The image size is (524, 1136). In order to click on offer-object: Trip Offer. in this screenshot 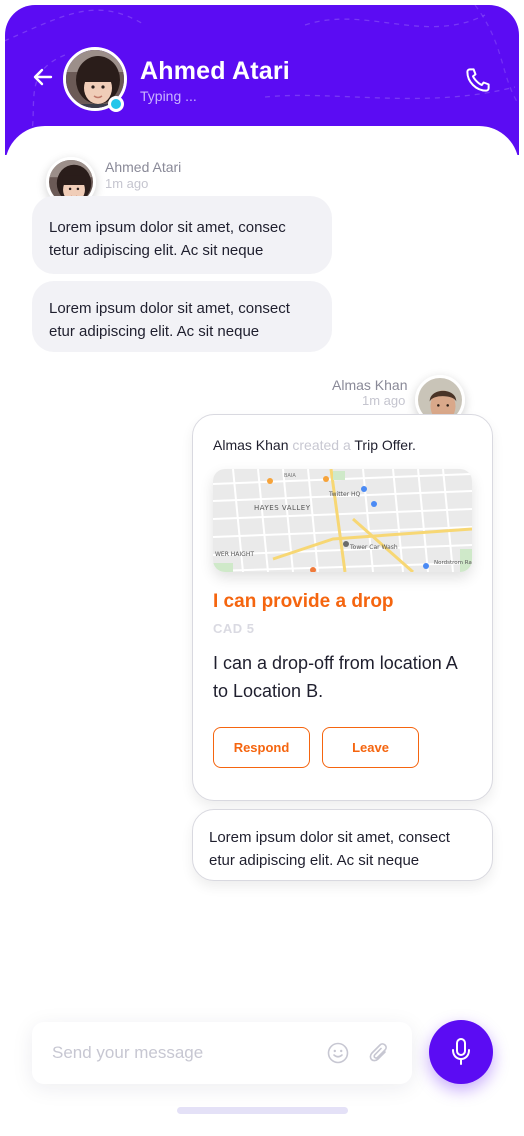, I will do `click(385, 445)`.